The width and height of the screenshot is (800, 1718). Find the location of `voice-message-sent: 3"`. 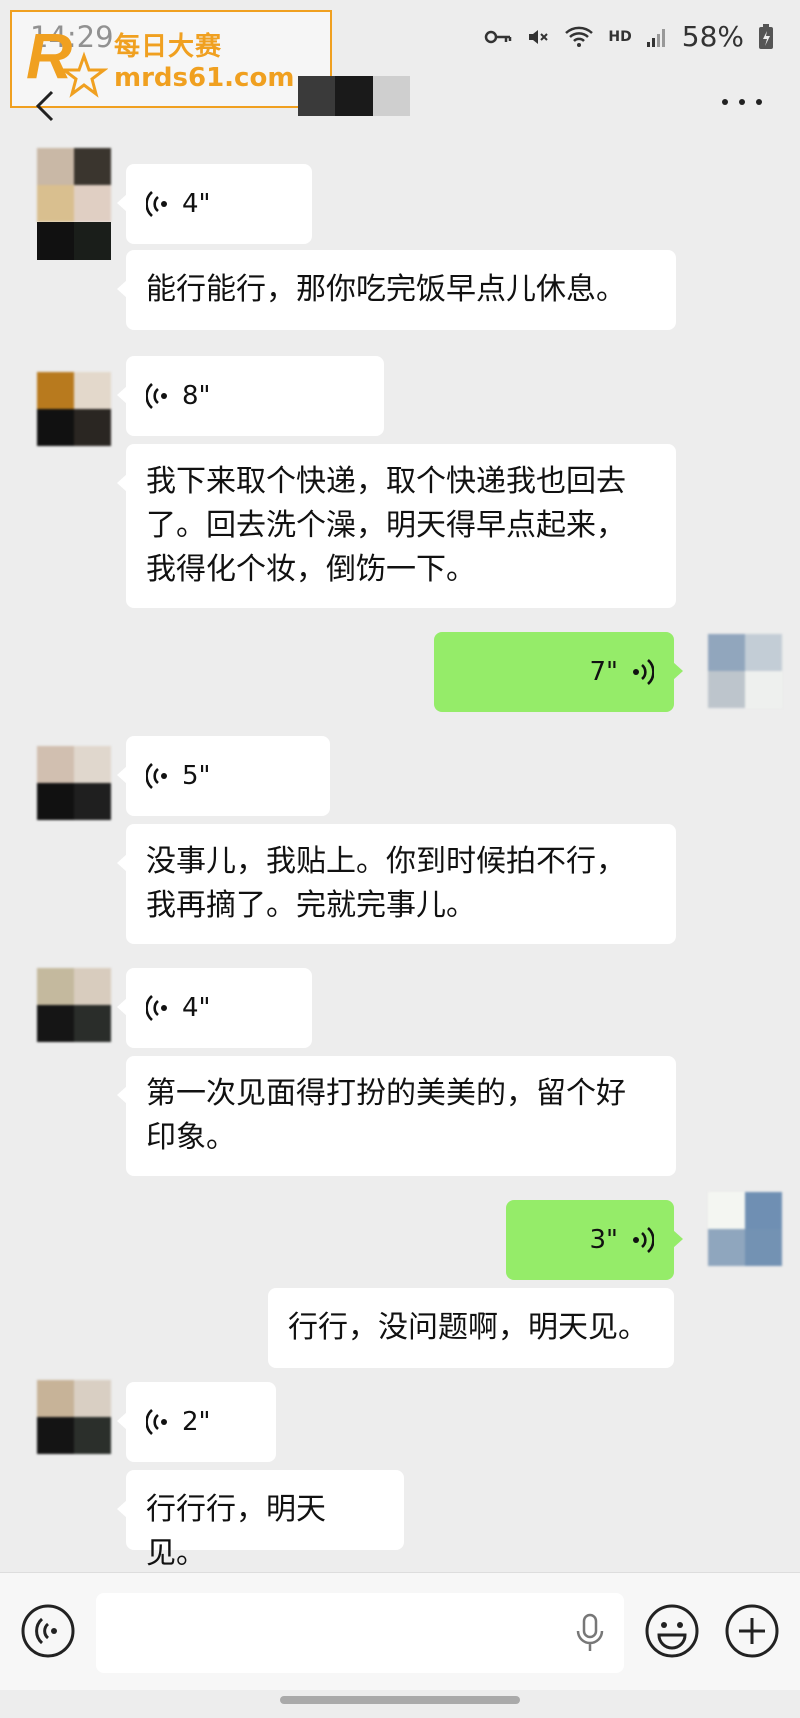

voice-message-sent: 3" is located at coordinates (594, 1240).